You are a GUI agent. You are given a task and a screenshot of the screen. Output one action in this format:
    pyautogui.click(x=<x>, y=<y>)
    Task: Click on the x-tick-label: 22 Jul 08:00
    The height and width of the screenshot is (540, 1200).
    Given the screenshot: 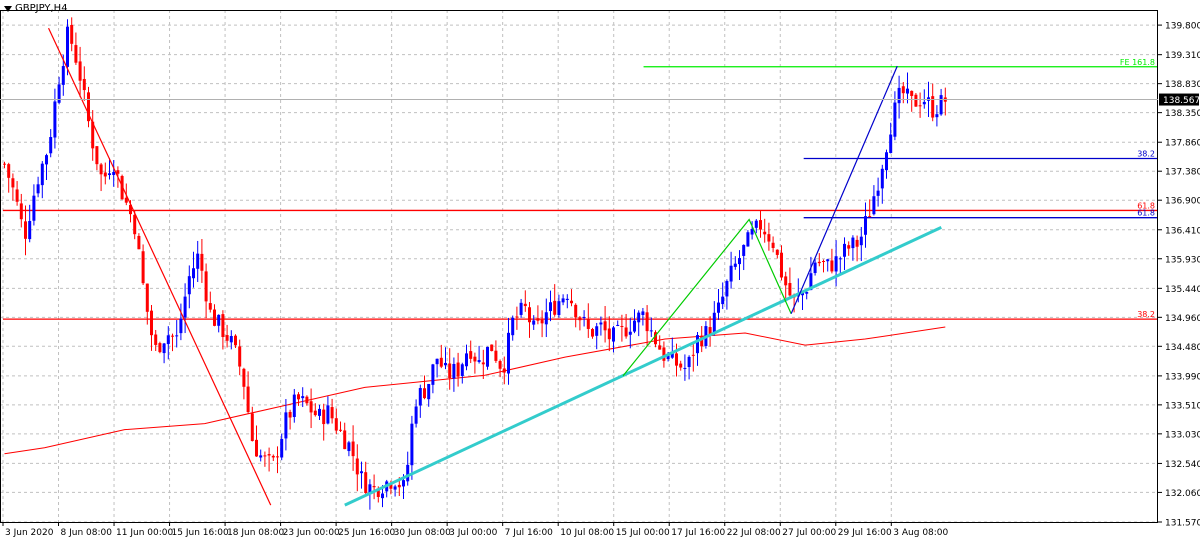 What is the action you would take?
    pyautogui.click(x=754, y=533)
    